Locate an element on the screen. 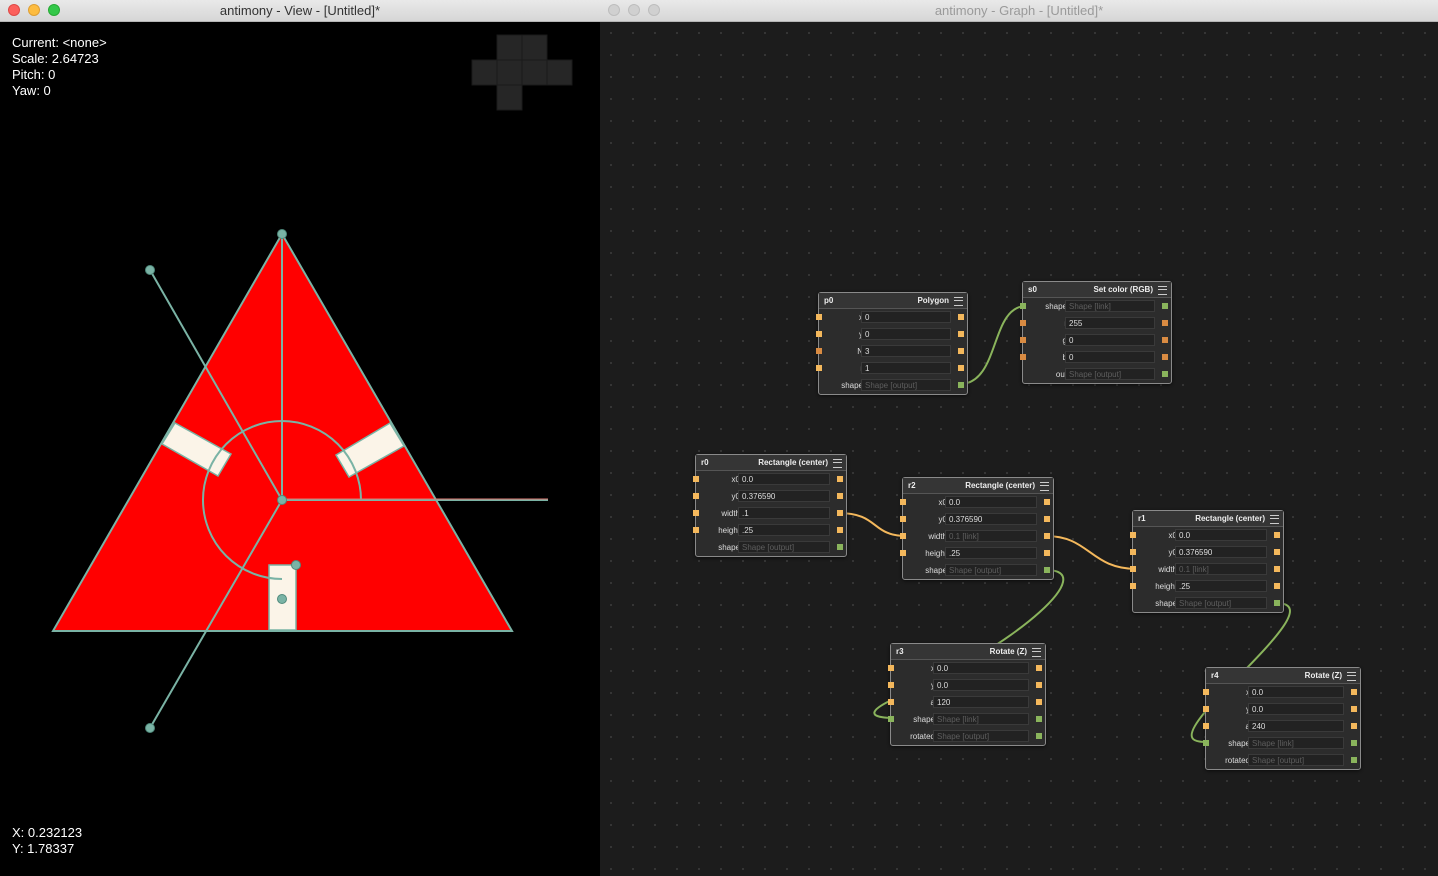  datum-field: 1 is located at coordinates (906, 368).